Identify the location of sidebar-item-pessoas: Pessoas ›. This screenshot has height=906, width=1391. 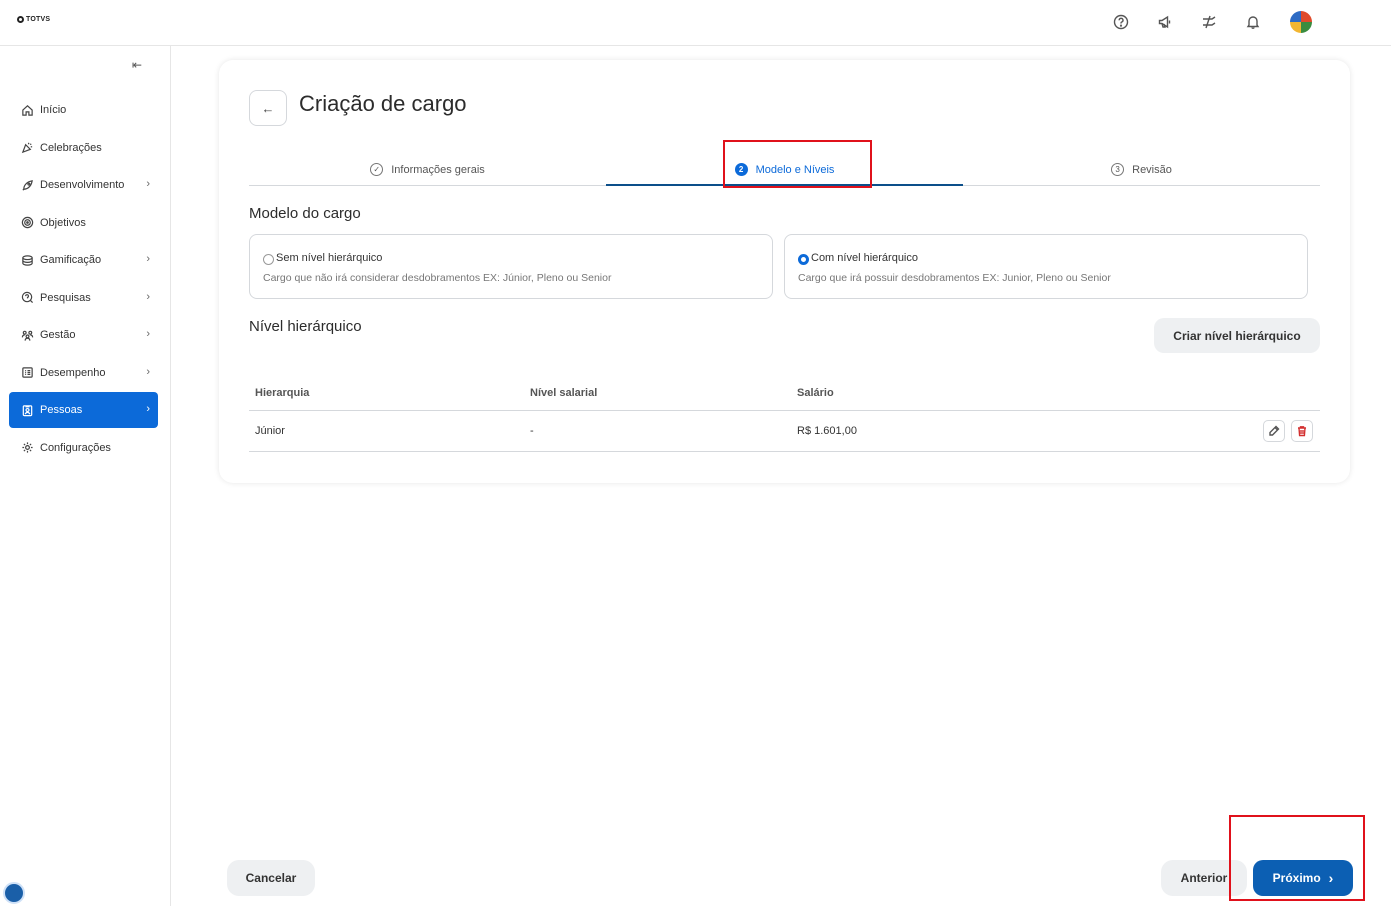
(83, 410).